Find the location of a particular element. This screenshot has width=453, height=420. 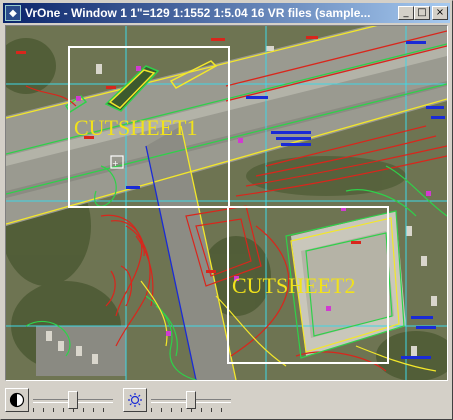

brightness-button is located at coordinates (135, 400).